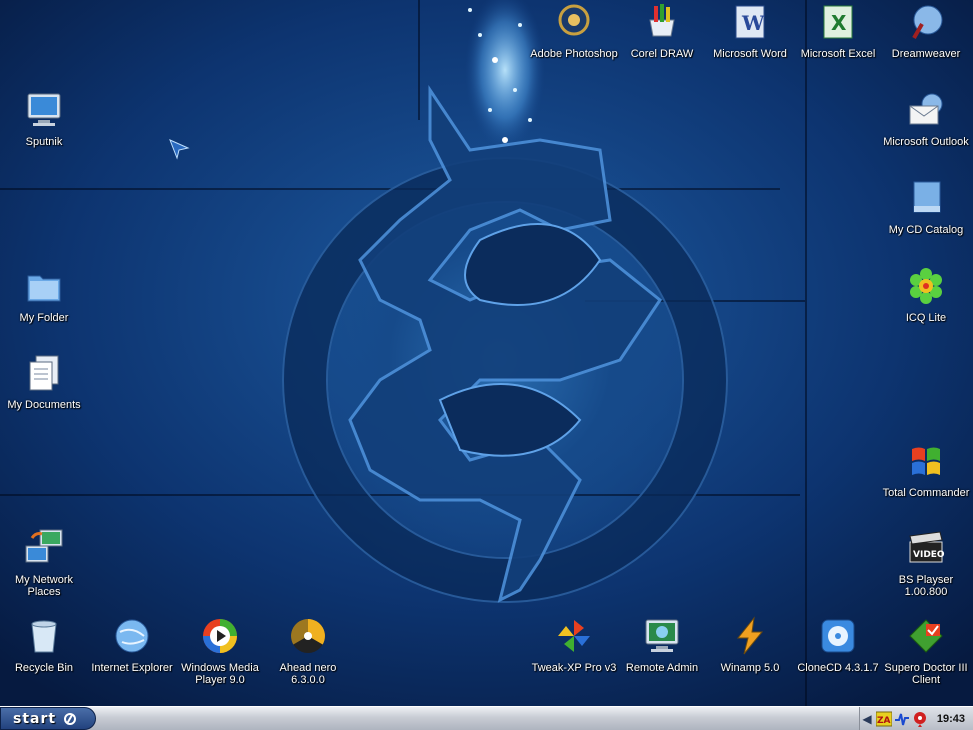 The image size is (973, 730). I want to click on windows-flag-icon, so click(926, 461).